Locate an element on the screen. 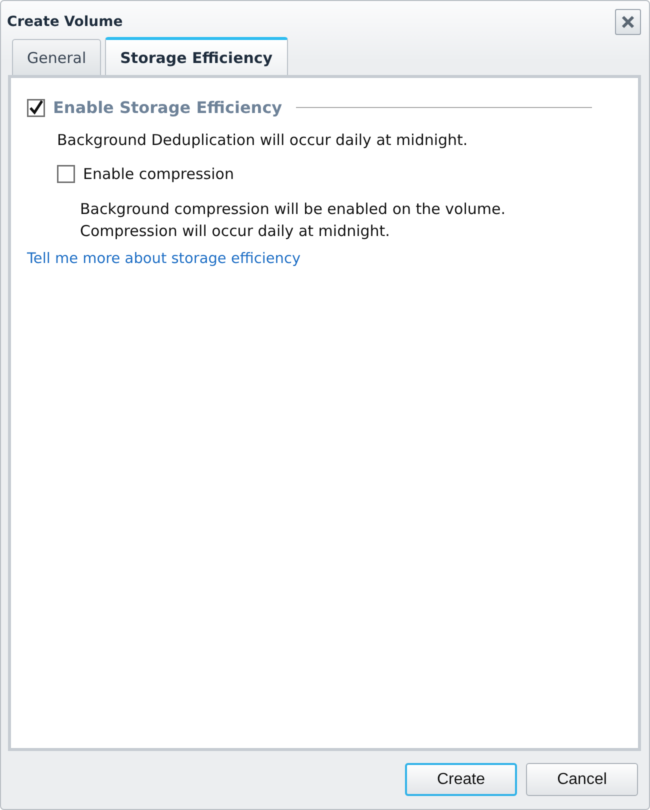 This screenshot has height=810, width=650. tab: Storage Efficiency is located at coordinates (196, 56).